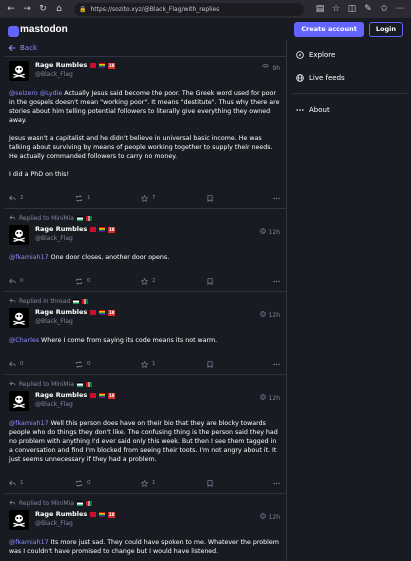 This screenshot has width=411, height=561. Describe the element at coordinates (27, 9) in the screenshot. I see `forward-nav-icon: →` at that location.